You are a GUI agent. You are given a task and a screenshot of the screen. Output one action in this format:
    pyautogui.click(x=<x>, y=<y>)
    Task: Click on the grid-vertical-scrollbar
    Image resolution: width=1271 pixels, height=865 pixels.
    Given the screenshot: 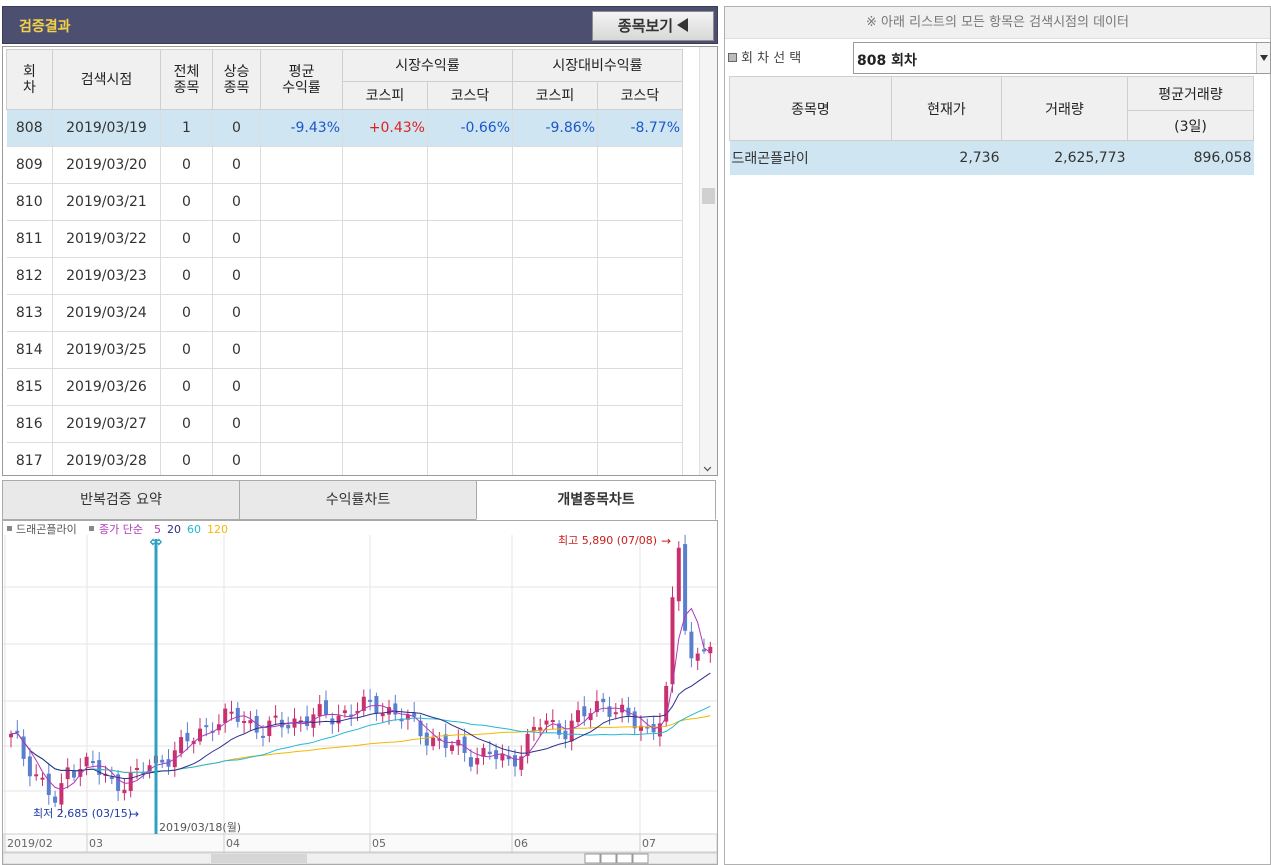 What is the action you would take?
    pyautogui.click(x=708, y=261)
    